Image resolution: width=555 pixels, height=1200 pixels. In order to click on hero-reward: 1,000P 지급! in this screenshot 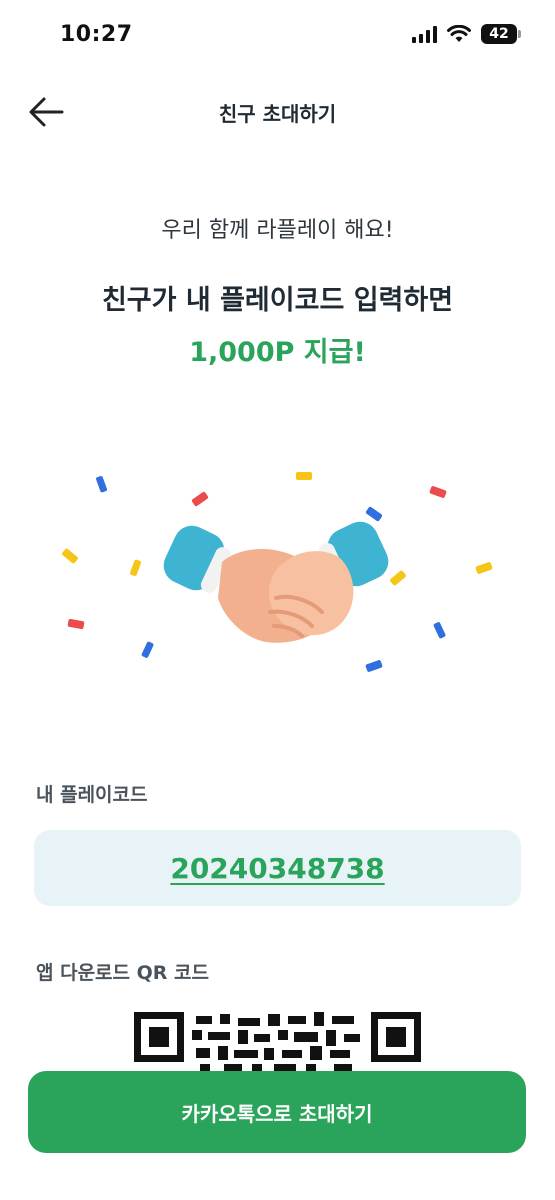, I will do `click(277, 352)`.